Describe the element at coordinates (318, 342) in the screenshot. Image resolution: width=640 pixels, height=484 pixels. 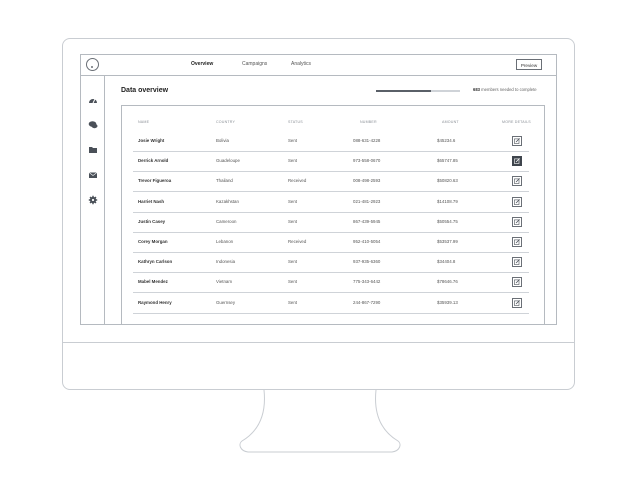
I see `monitor-chin-divider` at that location.